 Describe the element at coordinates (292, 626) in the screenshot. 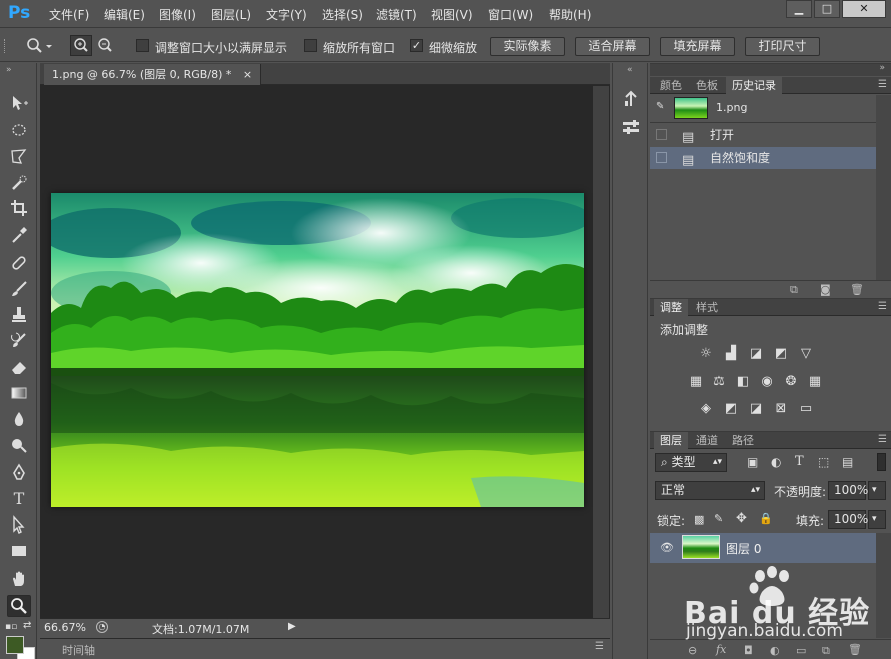

I see `status-menu-arrow-icon: ▶` at that location.